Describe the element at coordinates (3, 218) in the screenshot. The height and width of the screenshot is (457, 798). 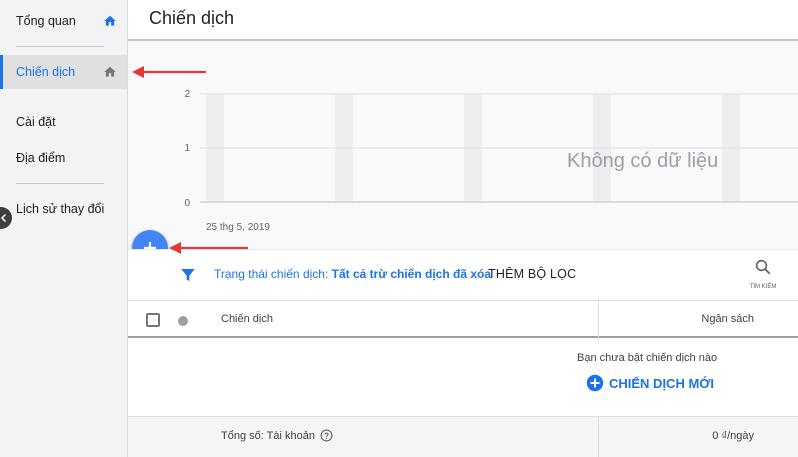
I see `chevron-left-icon` at that location.